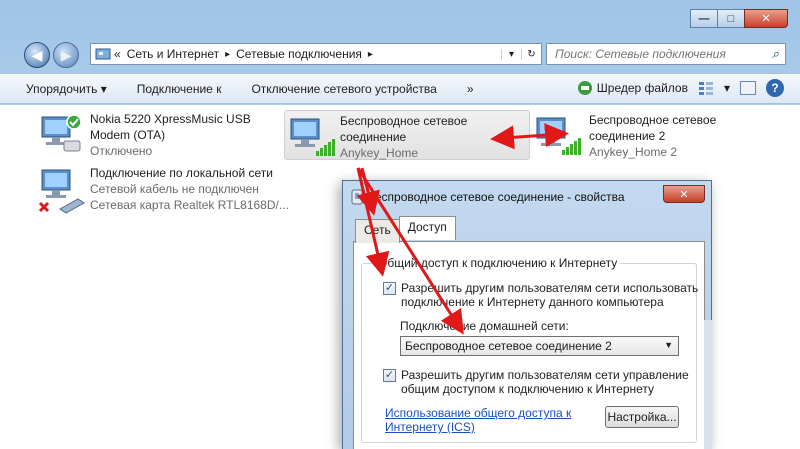 The image size is (800, 449). Describe the element at coordinates (357, 197) in the screenshot. I see `network-adapter-icon` at that location.